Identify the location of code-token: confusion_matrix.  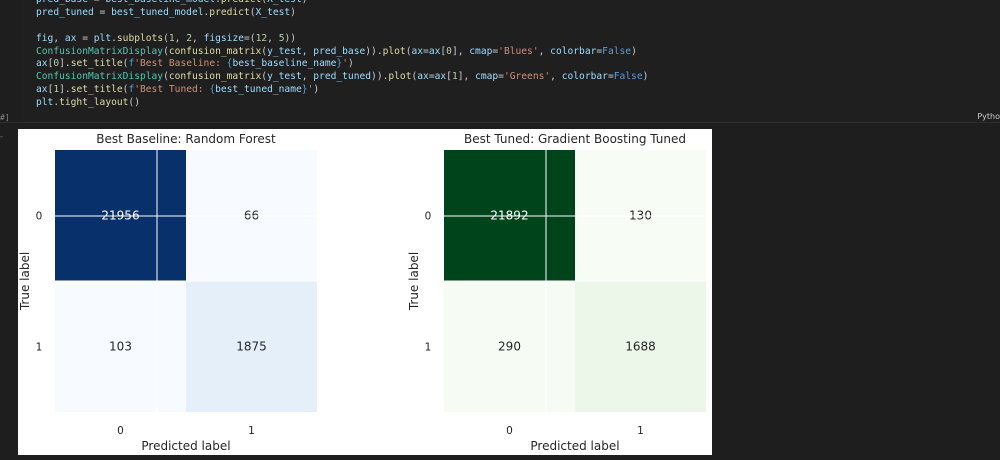
(215, 77).